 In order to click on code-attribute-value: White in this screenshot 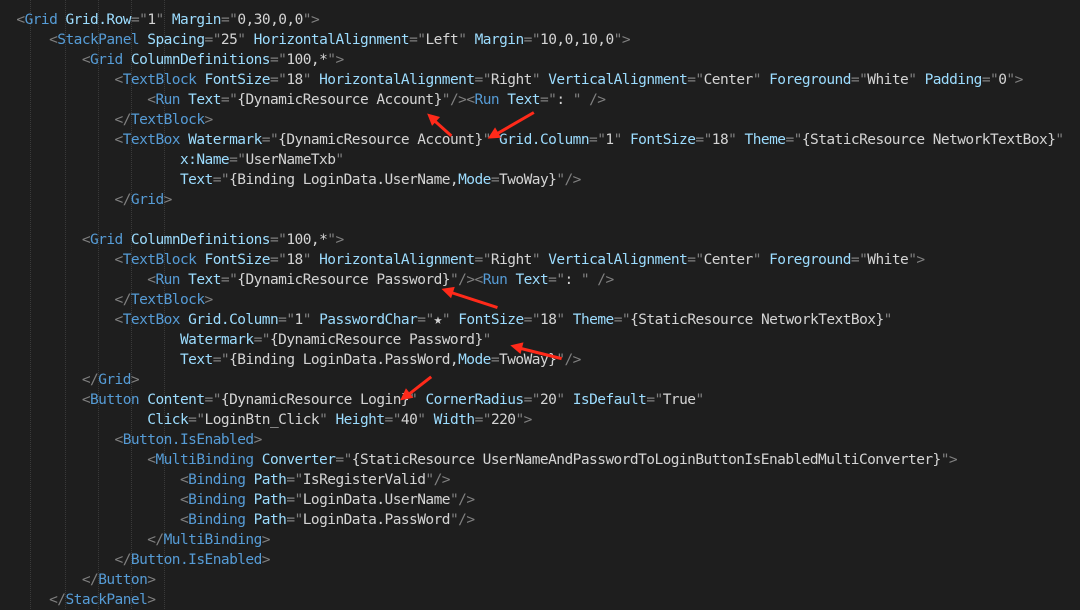, I will do `click(888, 80)`.